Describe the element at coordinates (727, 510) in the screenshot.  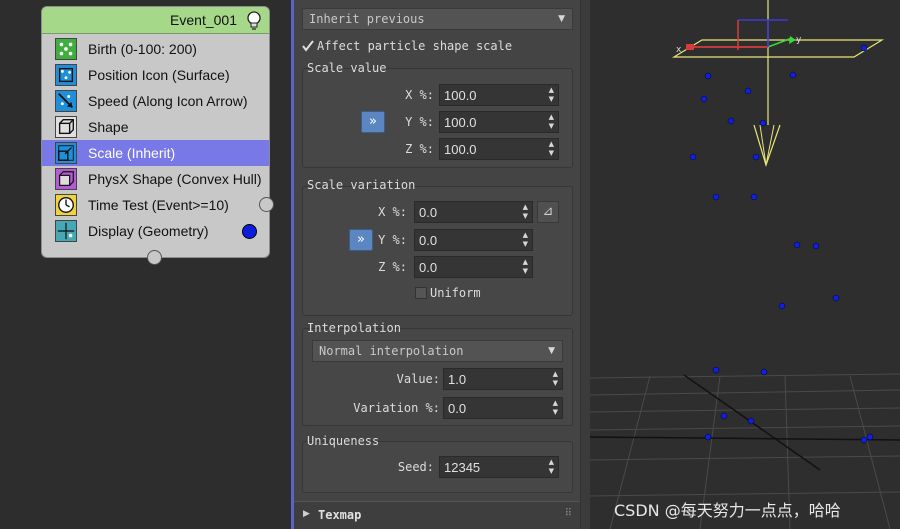
I see `watermark-text: CSDN @每天努力一点点，哈哈` at that location.